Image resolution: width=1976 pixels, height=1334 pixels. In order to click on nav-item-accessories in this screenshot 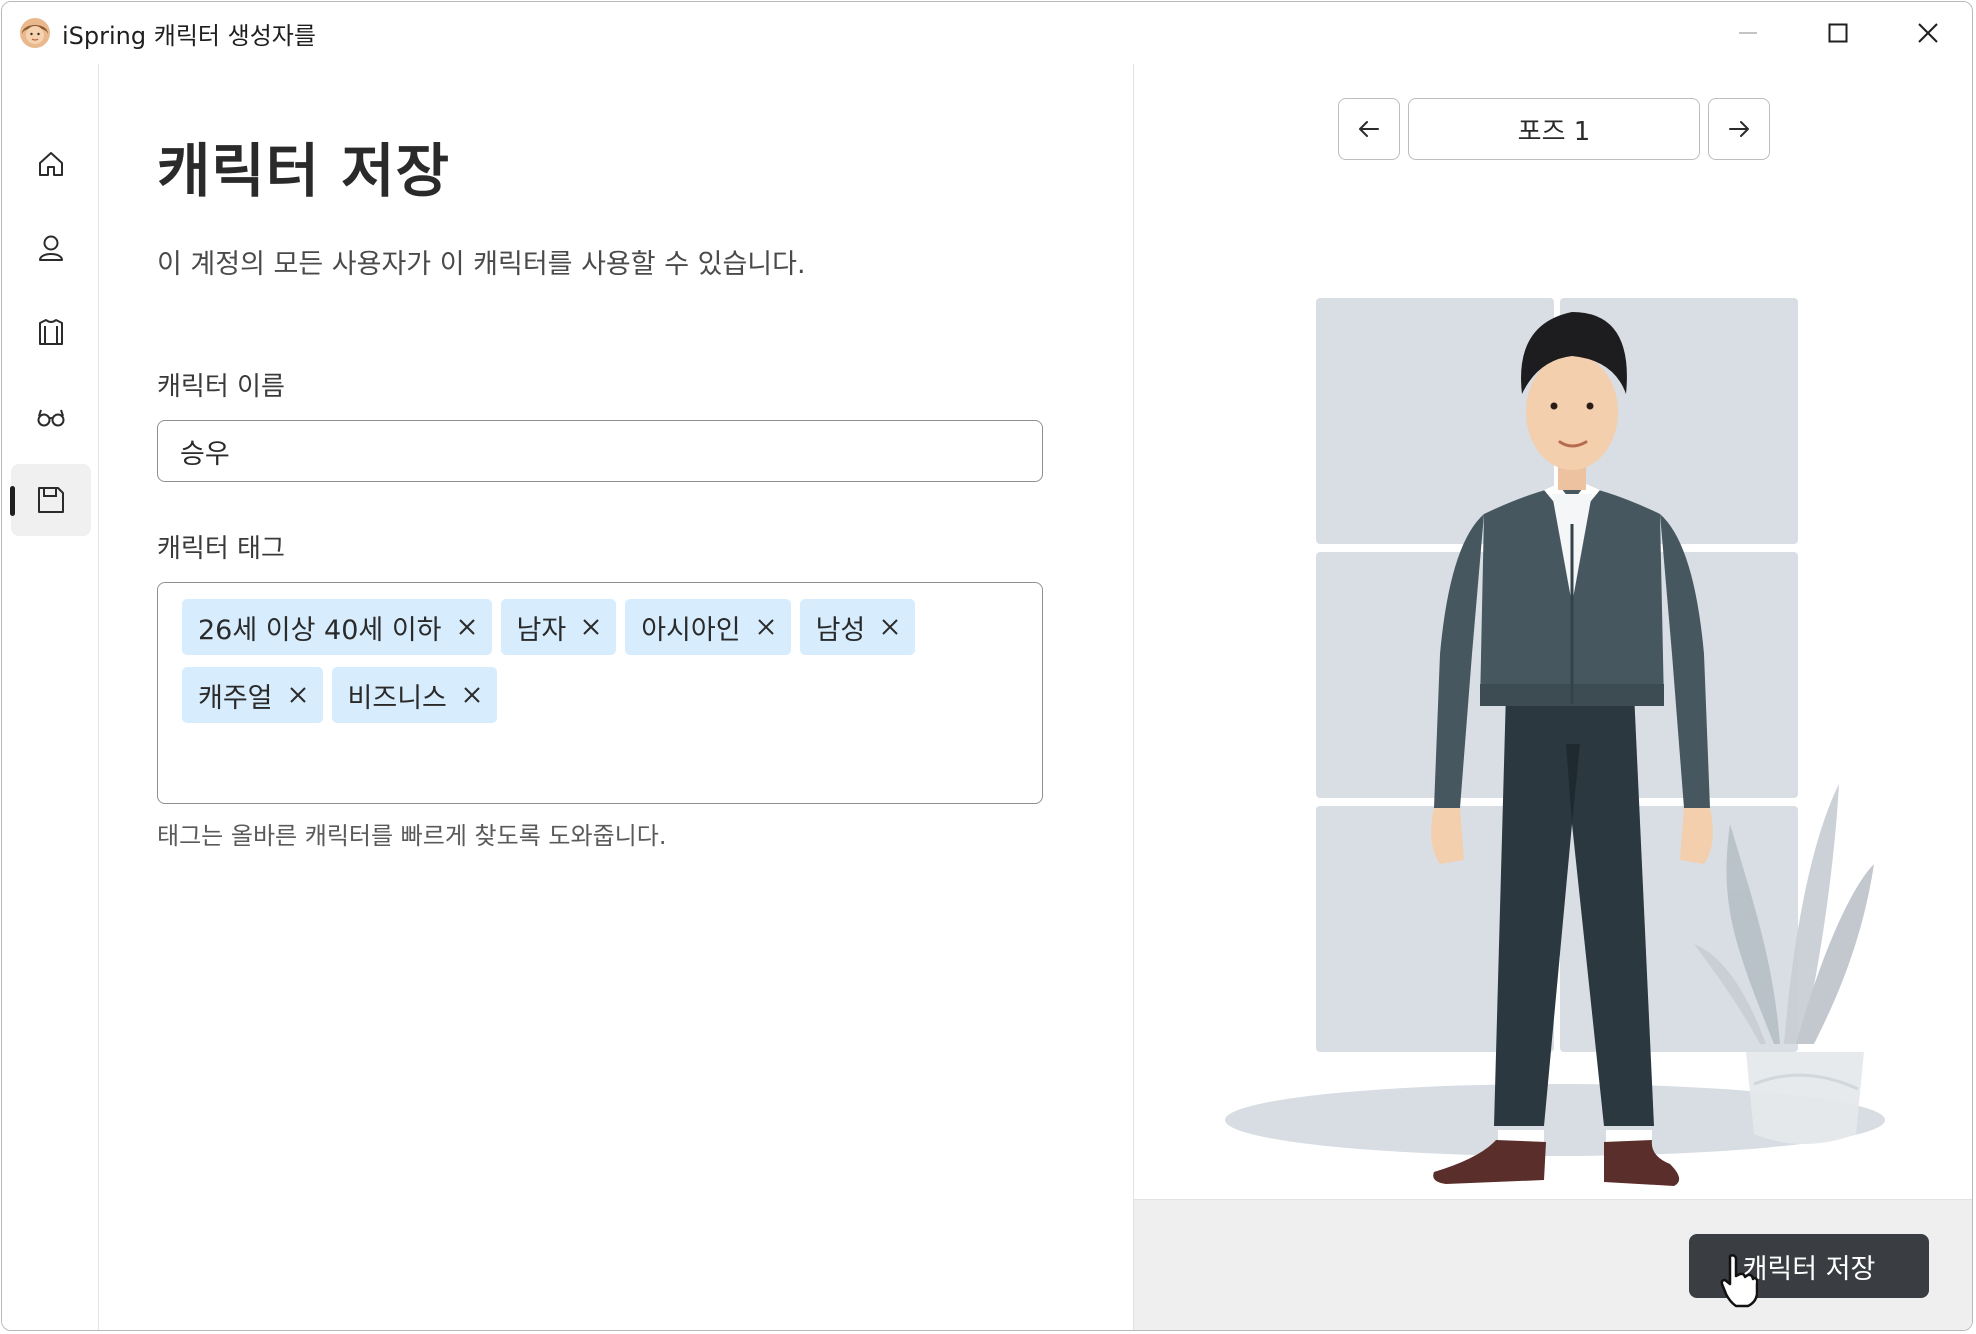, I will do `click(51, 416)`.